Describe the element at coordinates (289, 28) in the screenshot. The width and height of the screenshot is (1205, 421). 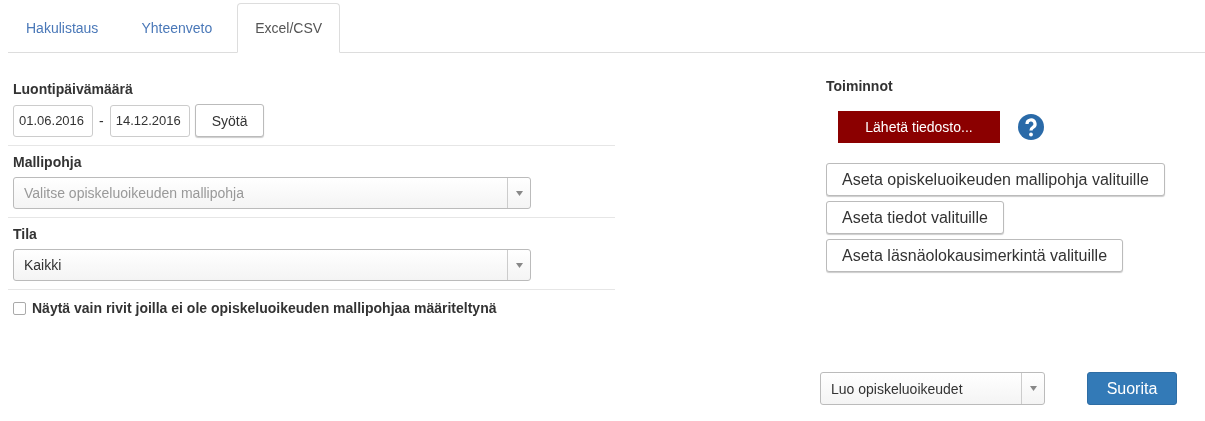
I see `tab: Excel/CSV` at that location.